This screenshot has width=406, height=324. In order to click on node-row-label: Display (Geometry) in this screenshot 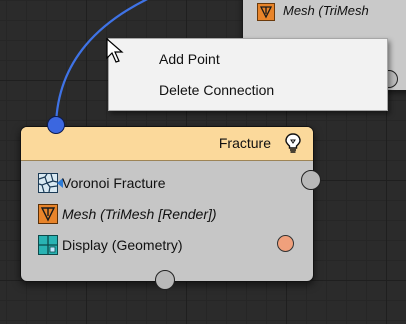, I will do `click(122, 245)`.